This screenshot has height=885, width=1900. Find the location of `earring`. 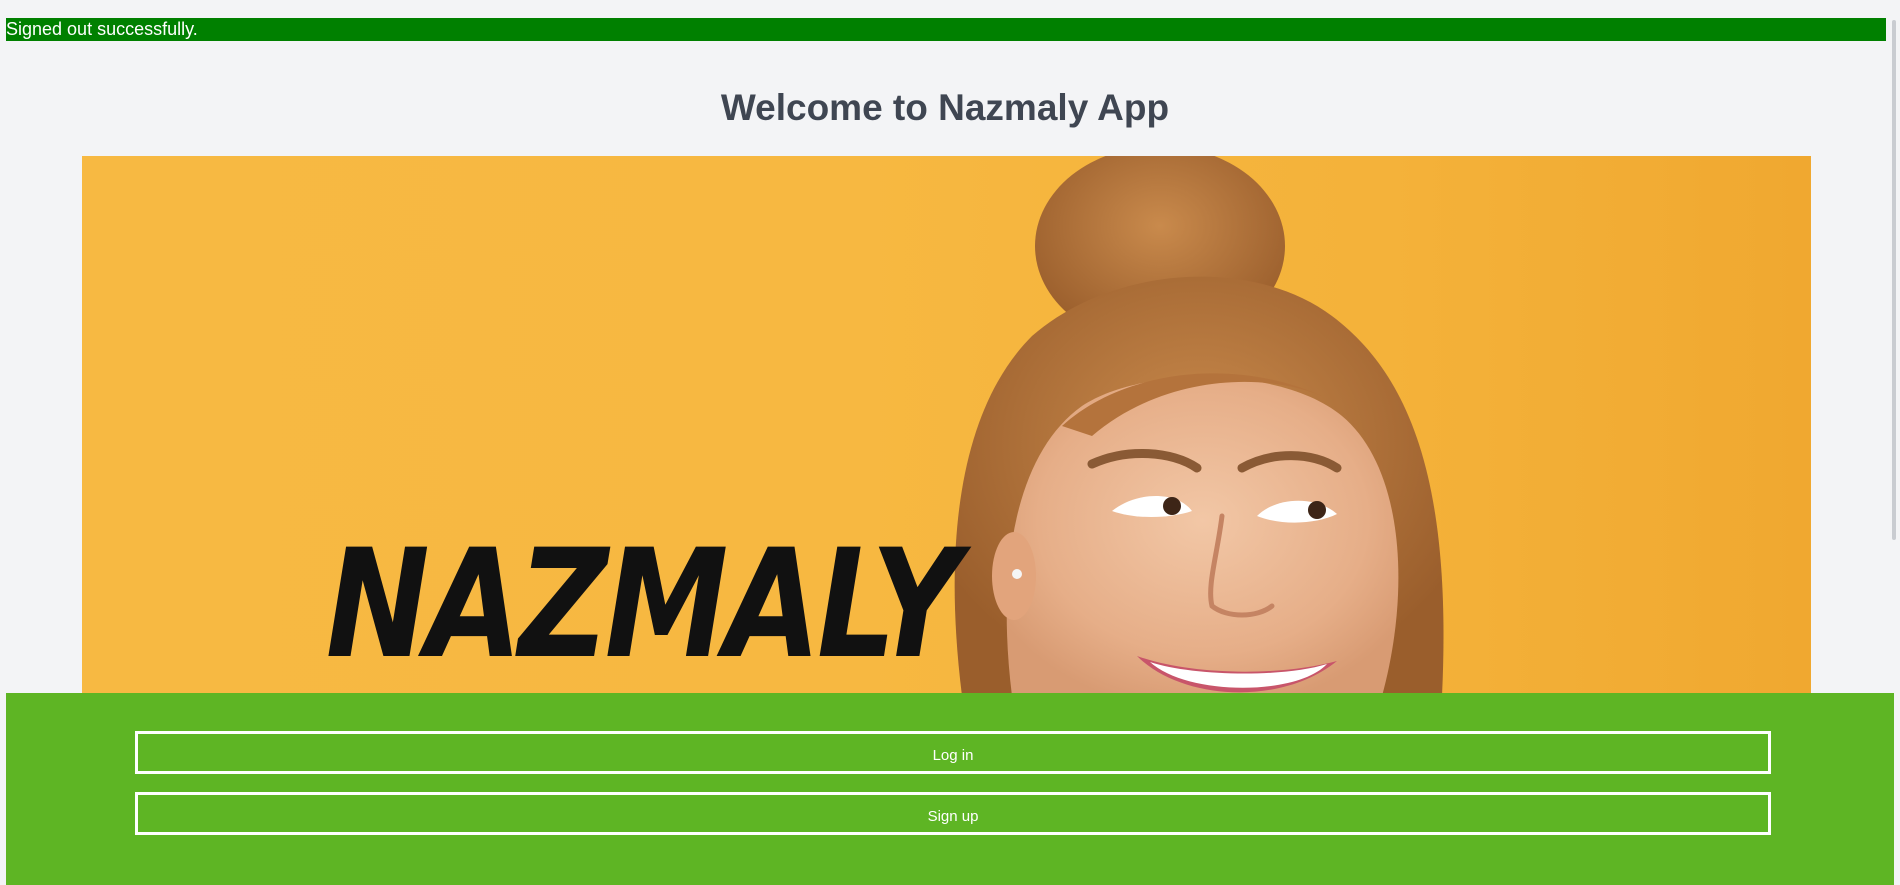

earring is located at coordinates (1017, 574).